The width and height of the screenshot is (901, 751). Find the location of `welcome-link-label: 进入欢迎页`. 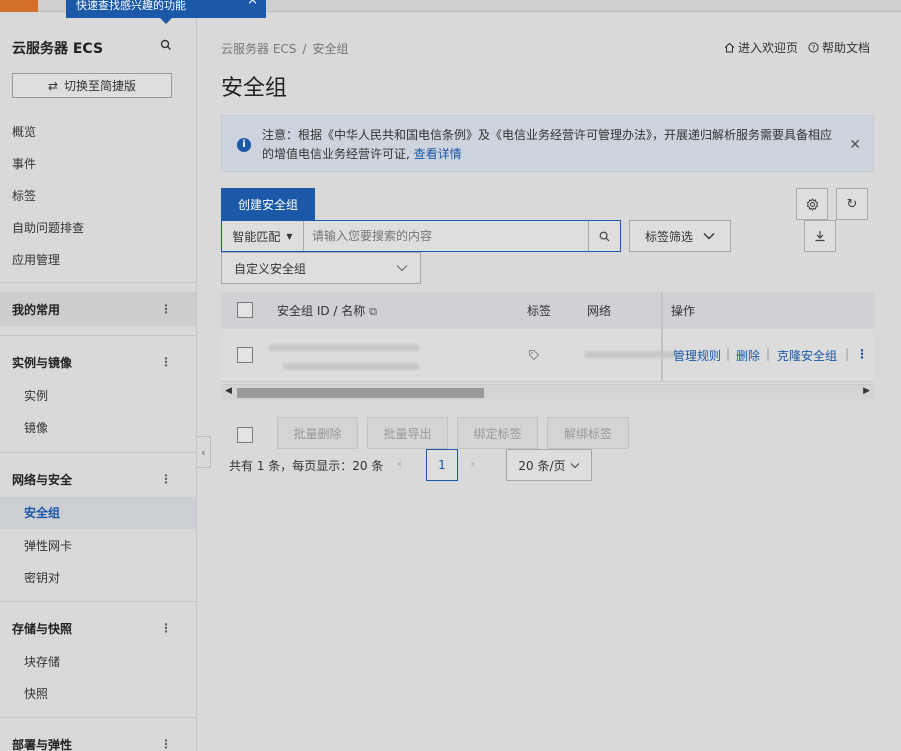

welcome-link-label: 进入欢迎页 is located at coordinates (767, 48).